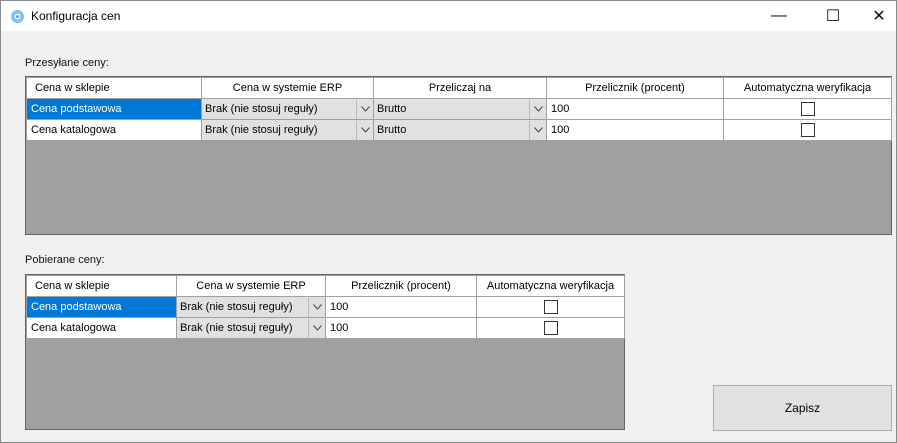  I want to click on column-header: Przeliczaj na, so click(460, 88).